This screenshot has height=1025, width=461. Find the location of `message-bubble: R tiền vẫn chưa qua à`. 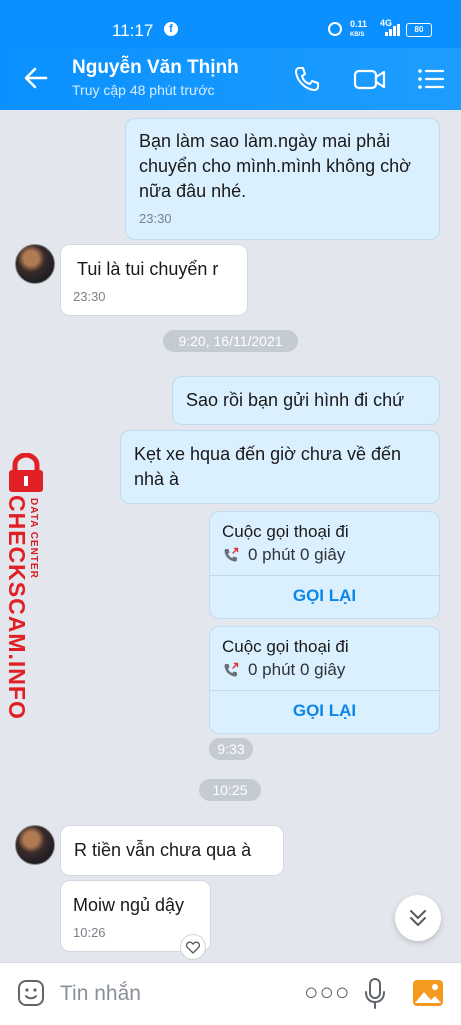

message-bubble: R tiền vẫn chưa qua à is located at coordinates (172, 850).